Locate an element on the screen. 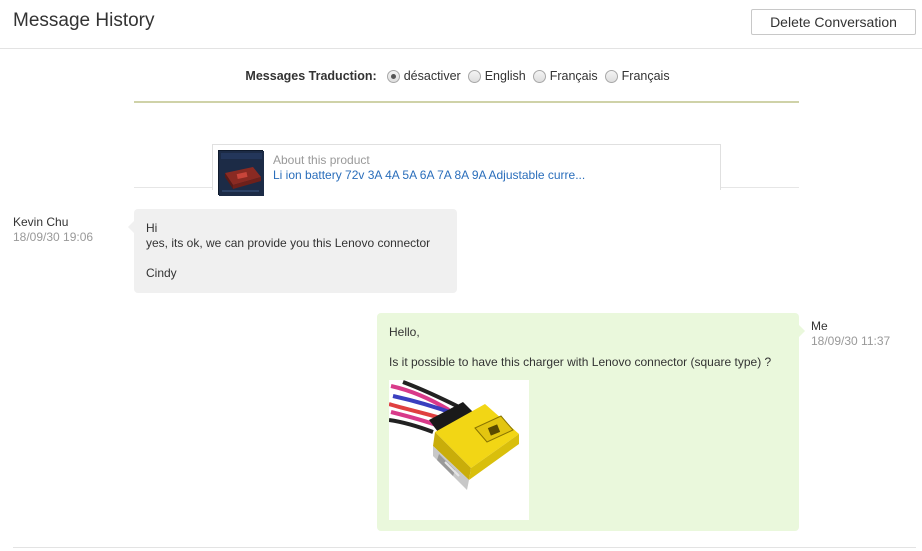 This screenshot has width=922, height=551. product-thumbnail is located at coordinates (241, 173).